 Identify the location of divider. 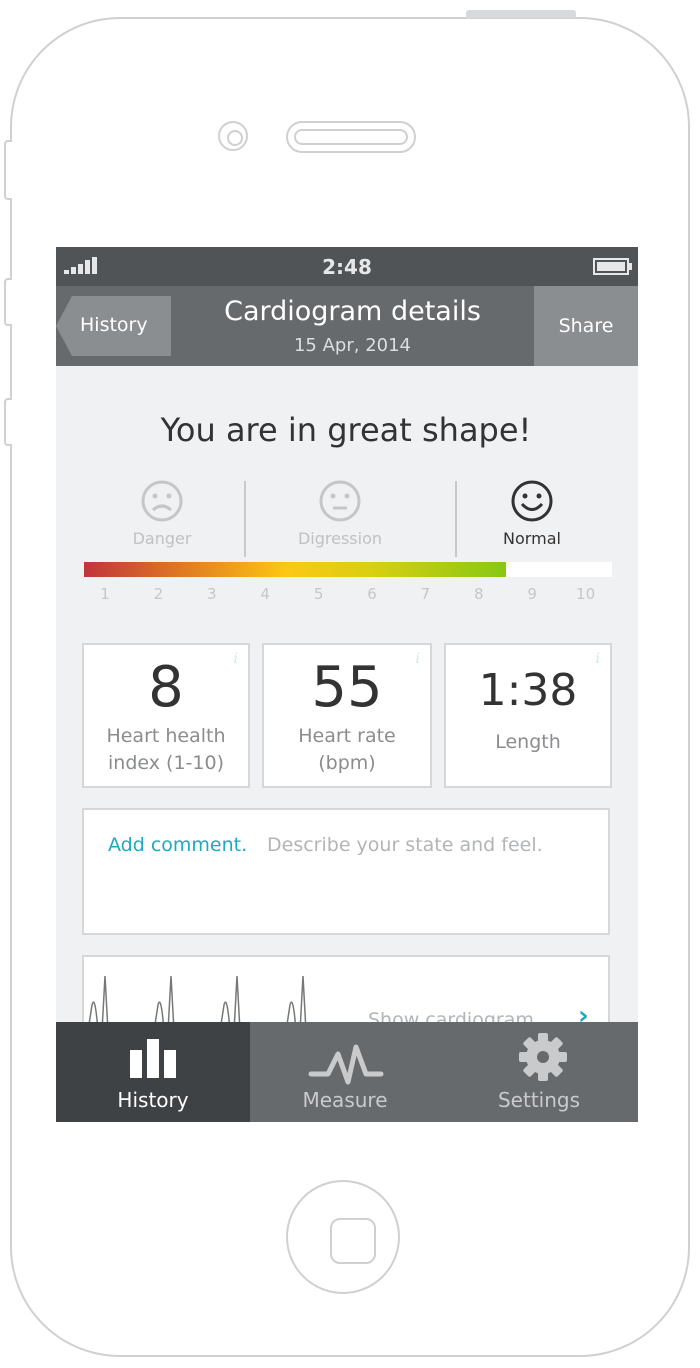
(245, 519).